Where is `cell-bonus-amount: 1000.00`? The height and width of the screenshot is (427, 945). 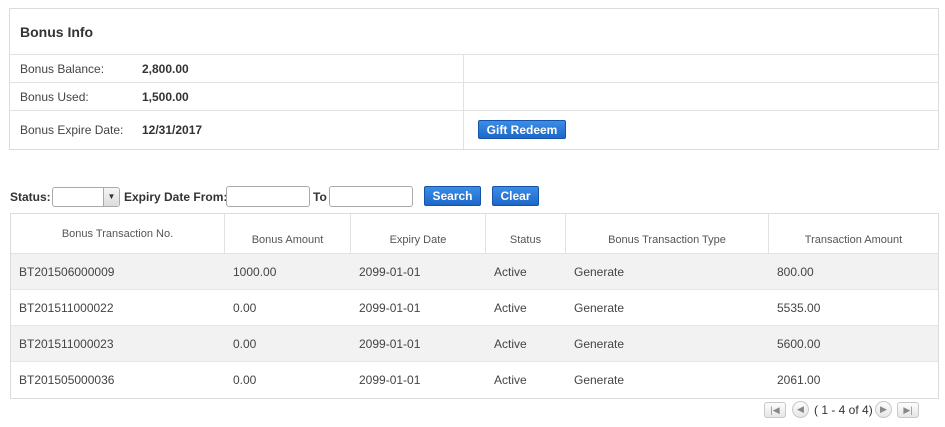
cell-bonus-amount: 1000.00 is located at coordinates (255, 272).